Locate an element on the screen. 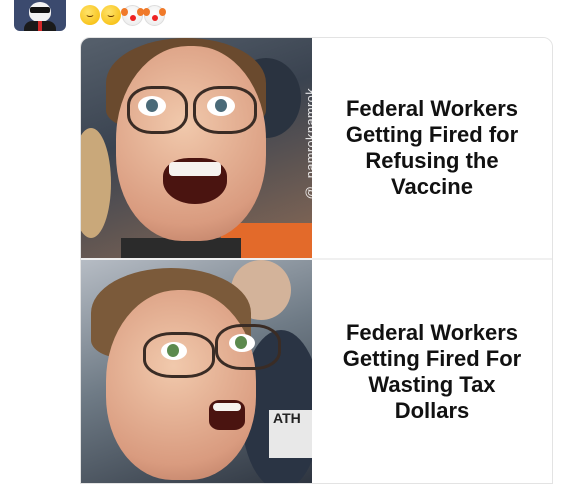 Image resolution: width=567 pixels, height=484 pixels. crowd-figure is located at coordinates (96, 183).